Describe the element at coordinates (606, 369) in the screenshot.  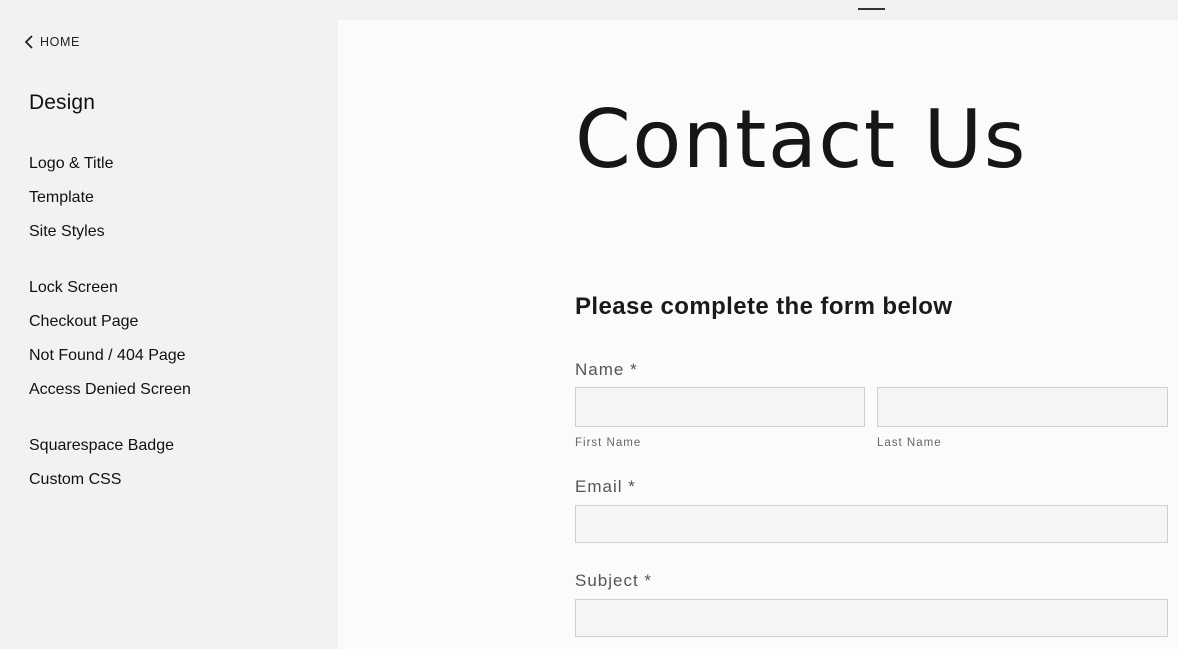
I see `name-label: Name *` at that location.